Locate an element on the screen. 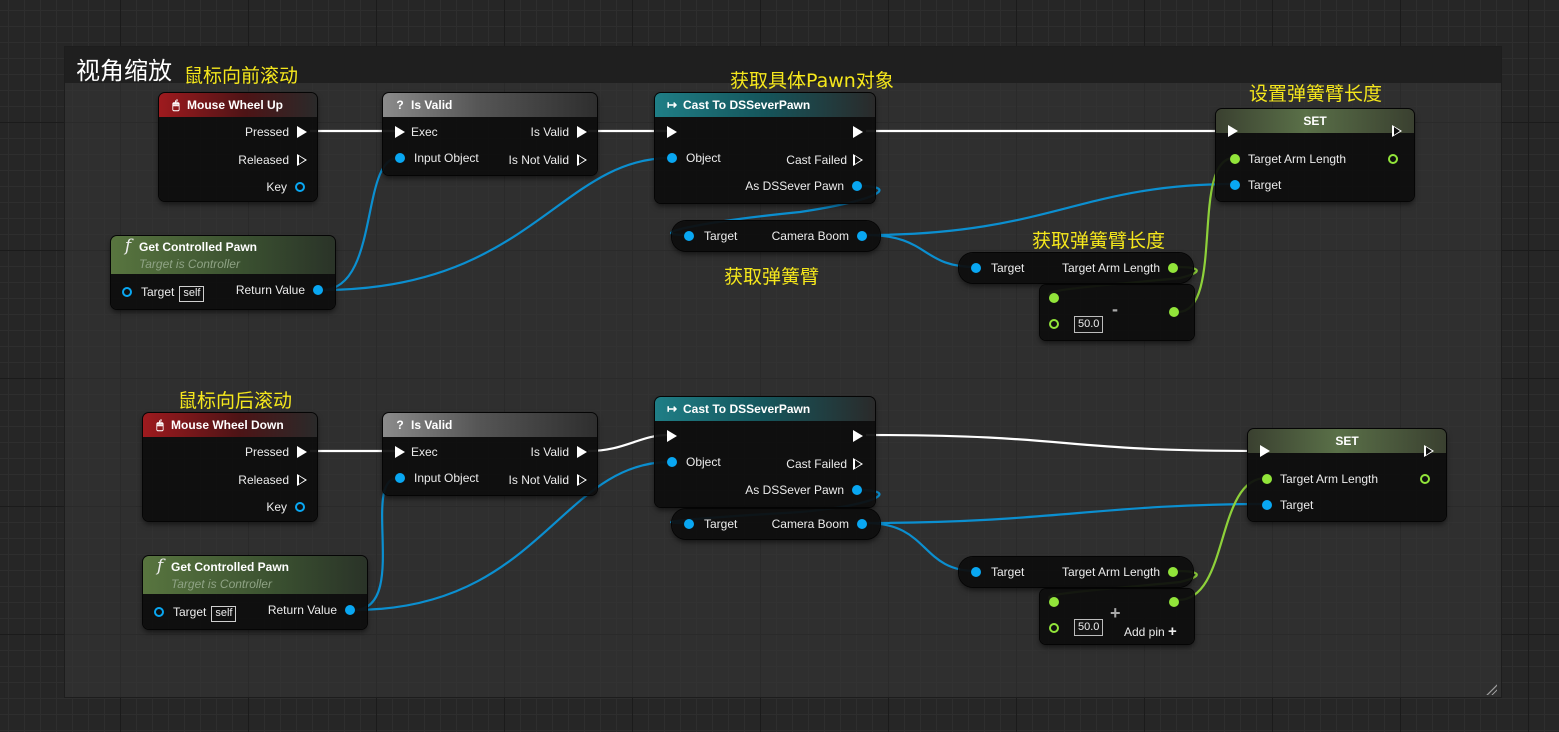 Image resolution: width=1559 pixels, height=732 pixels. pin-label: Object is located at coordinates (703, 462).